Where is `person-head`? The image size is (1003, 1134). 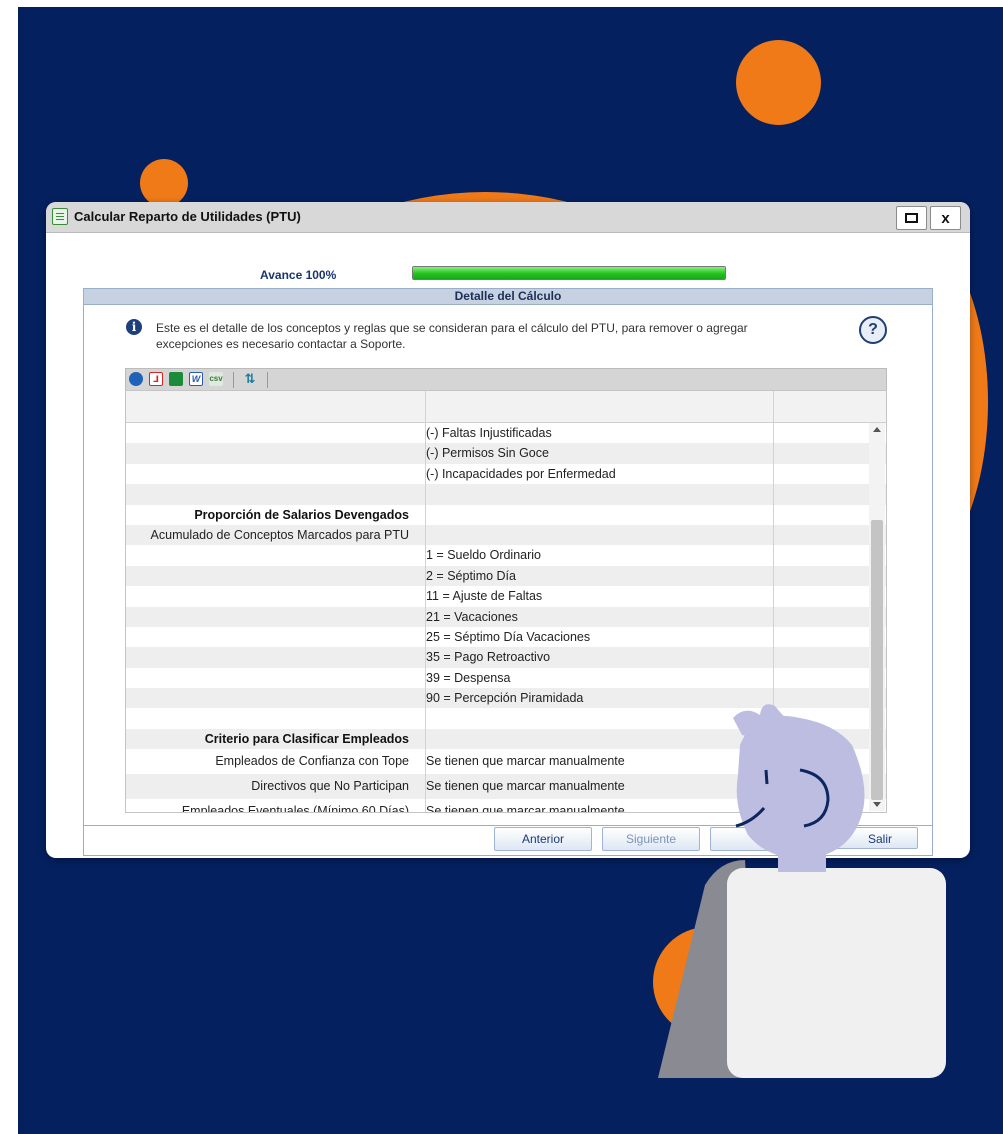
person-head is located at coordinates (800, 787).